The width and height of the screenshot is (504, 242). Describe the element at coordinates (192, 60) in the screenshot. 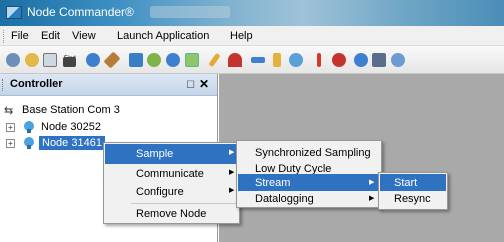

I see `save-icon` at that location.